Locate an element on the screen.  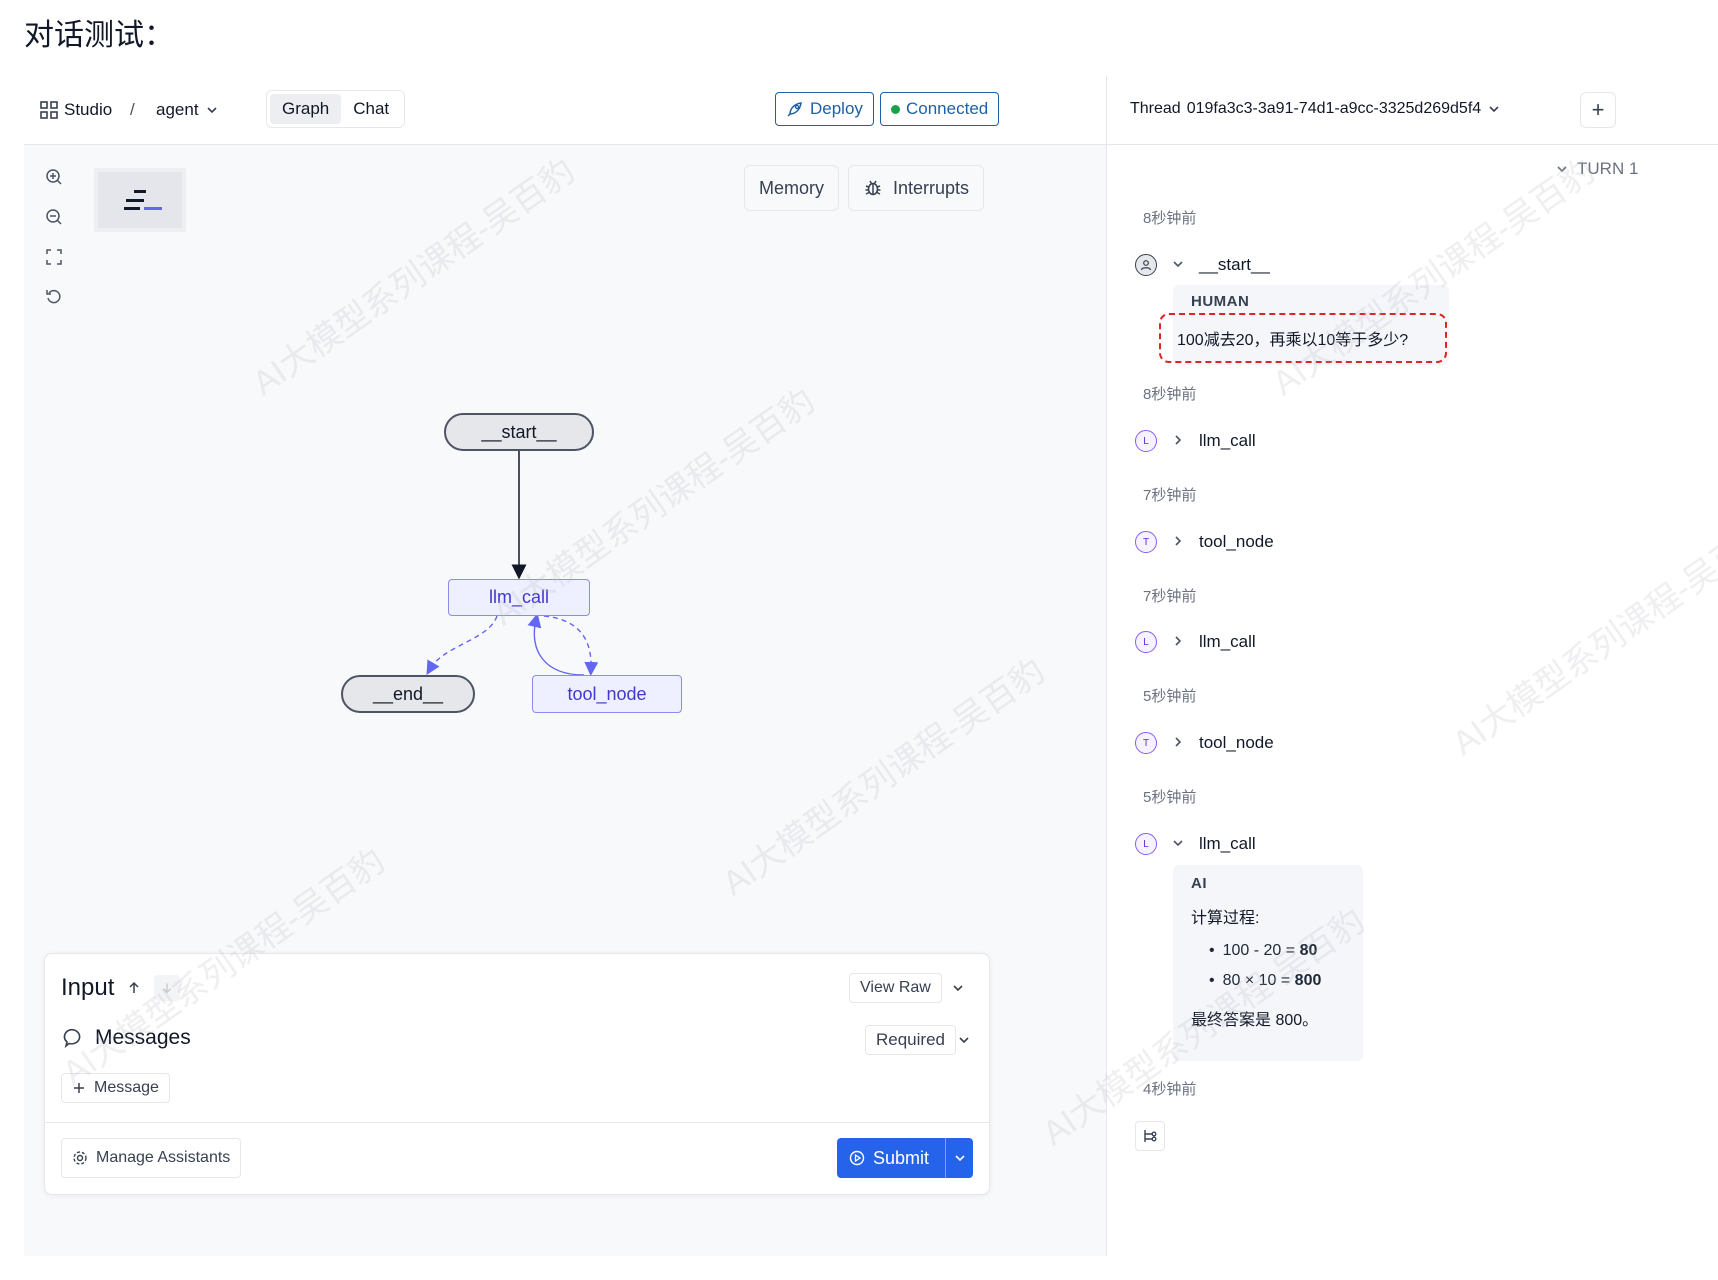
ai-bullet: • 80 × 10 = 800 is located at coordinates (1265, 980).